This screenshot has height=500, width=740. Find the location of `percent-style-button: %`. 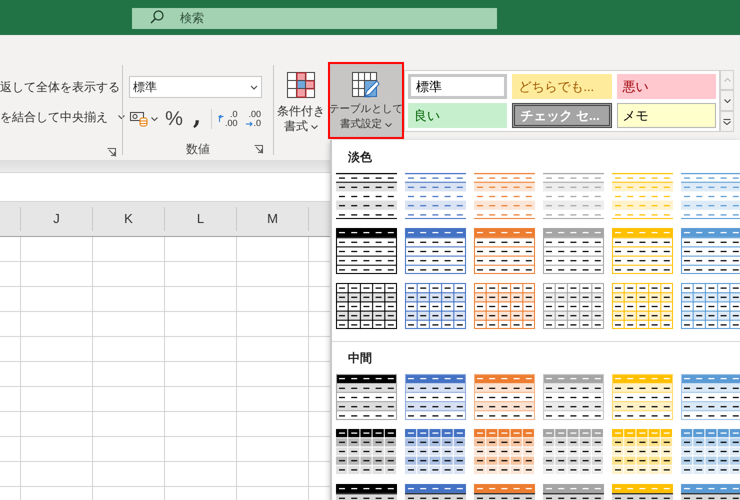

percent-style-button: % is located at coordinates (174, 119).